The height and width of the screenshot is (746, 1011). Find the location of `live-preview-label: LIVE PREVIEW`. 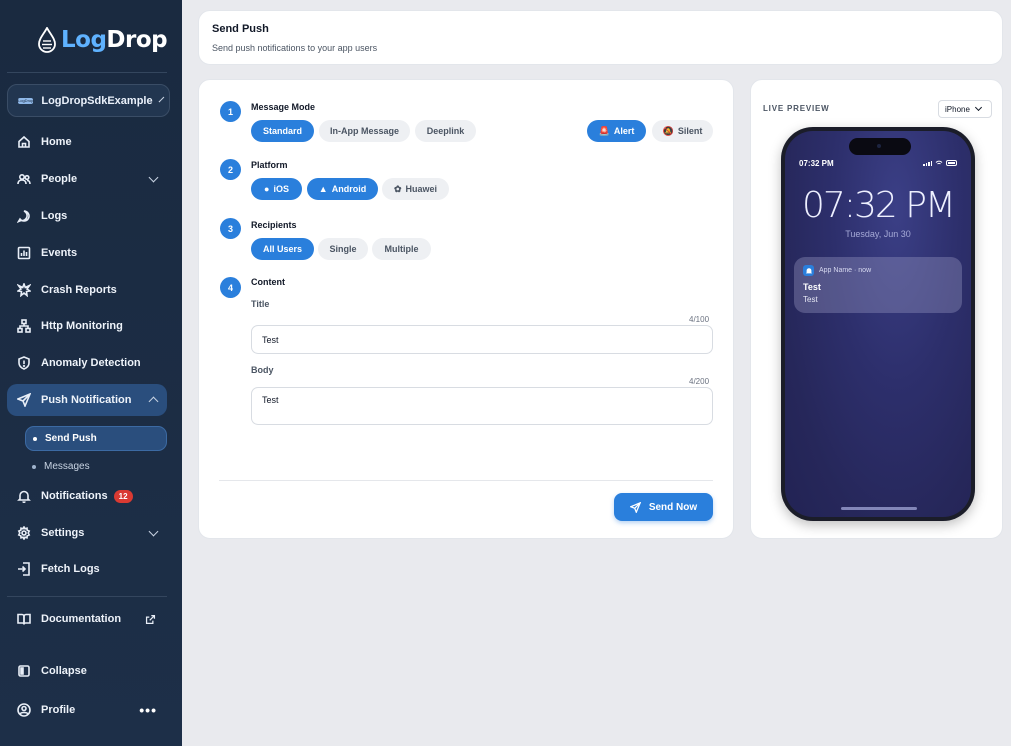

live-preview-label: LIVE PREVIEW is located at coordinates (796, 108).